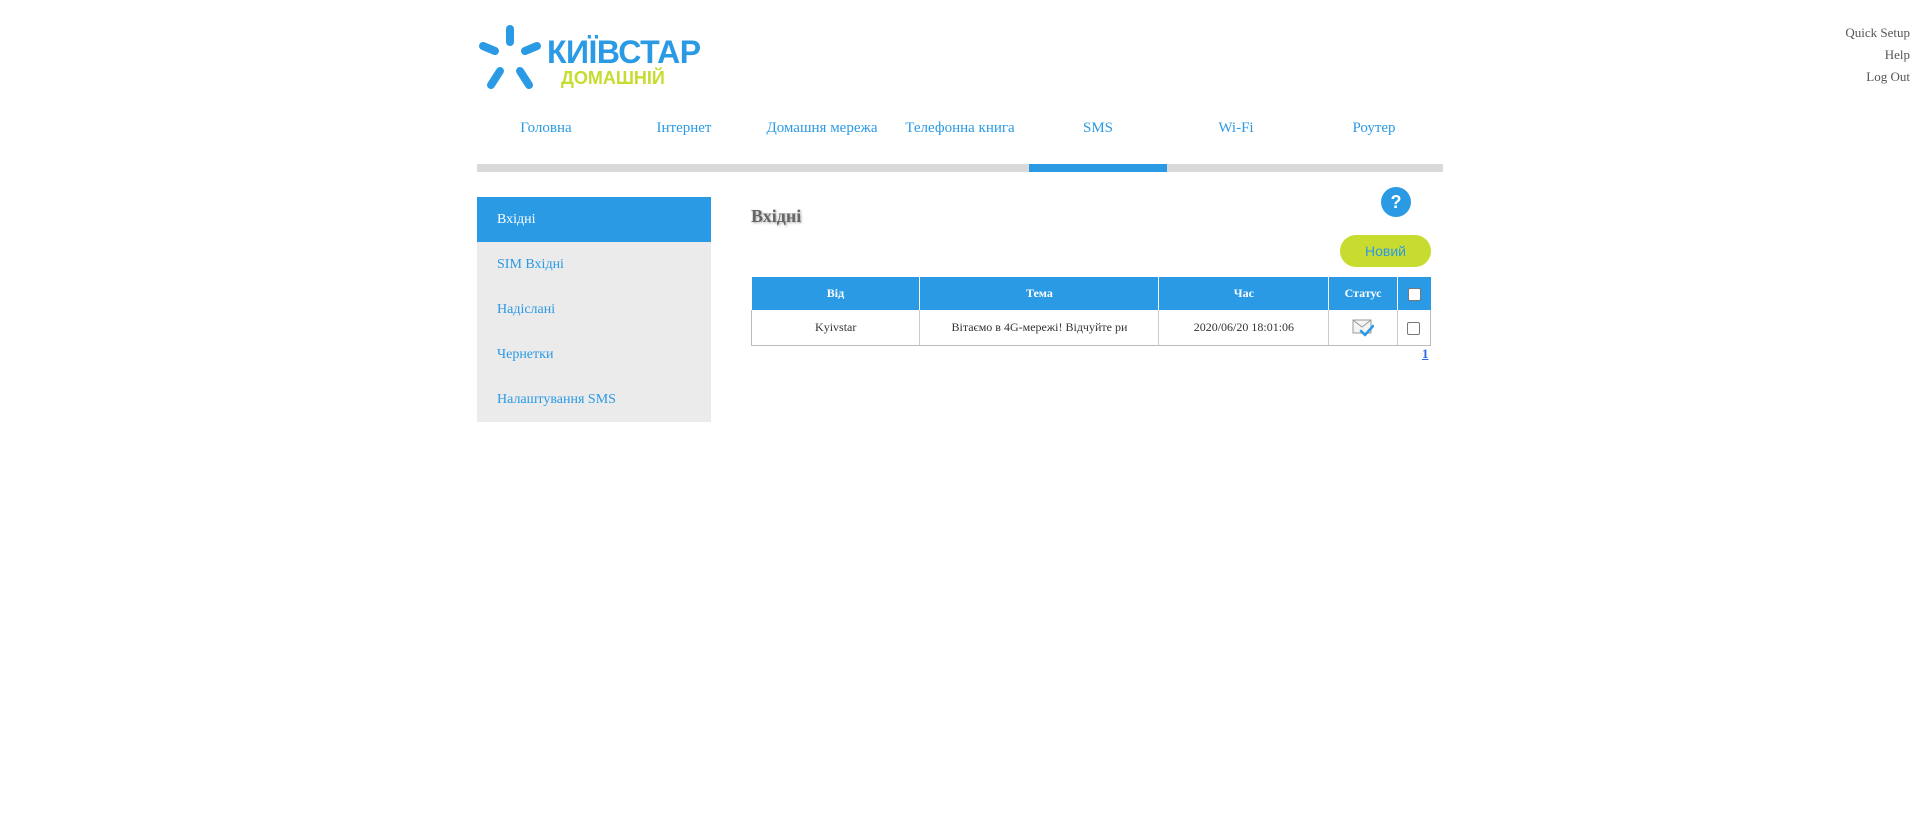 Image resolution: width=1920 pixels, height=835 pixels. Describe the element at coordinates (776, 216) in the screenshot. I see `page-title: Вхідні` at that location.